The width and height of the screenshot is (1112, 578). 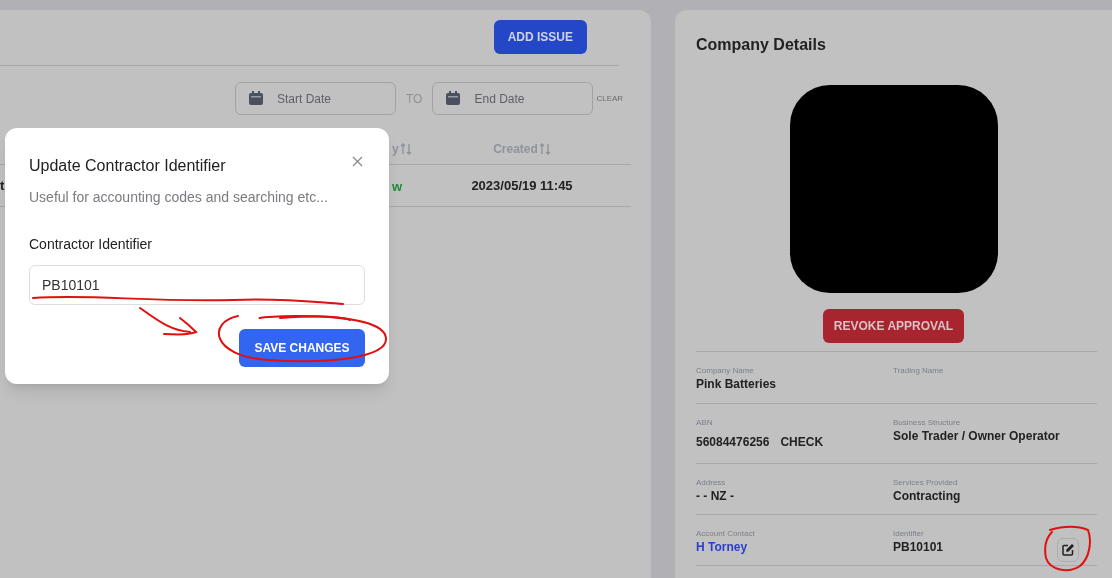 What do you see at coordinates (315, 98) in the screenshot?
I see `start-date-field: Start Date` at bounding box center [315, 98].